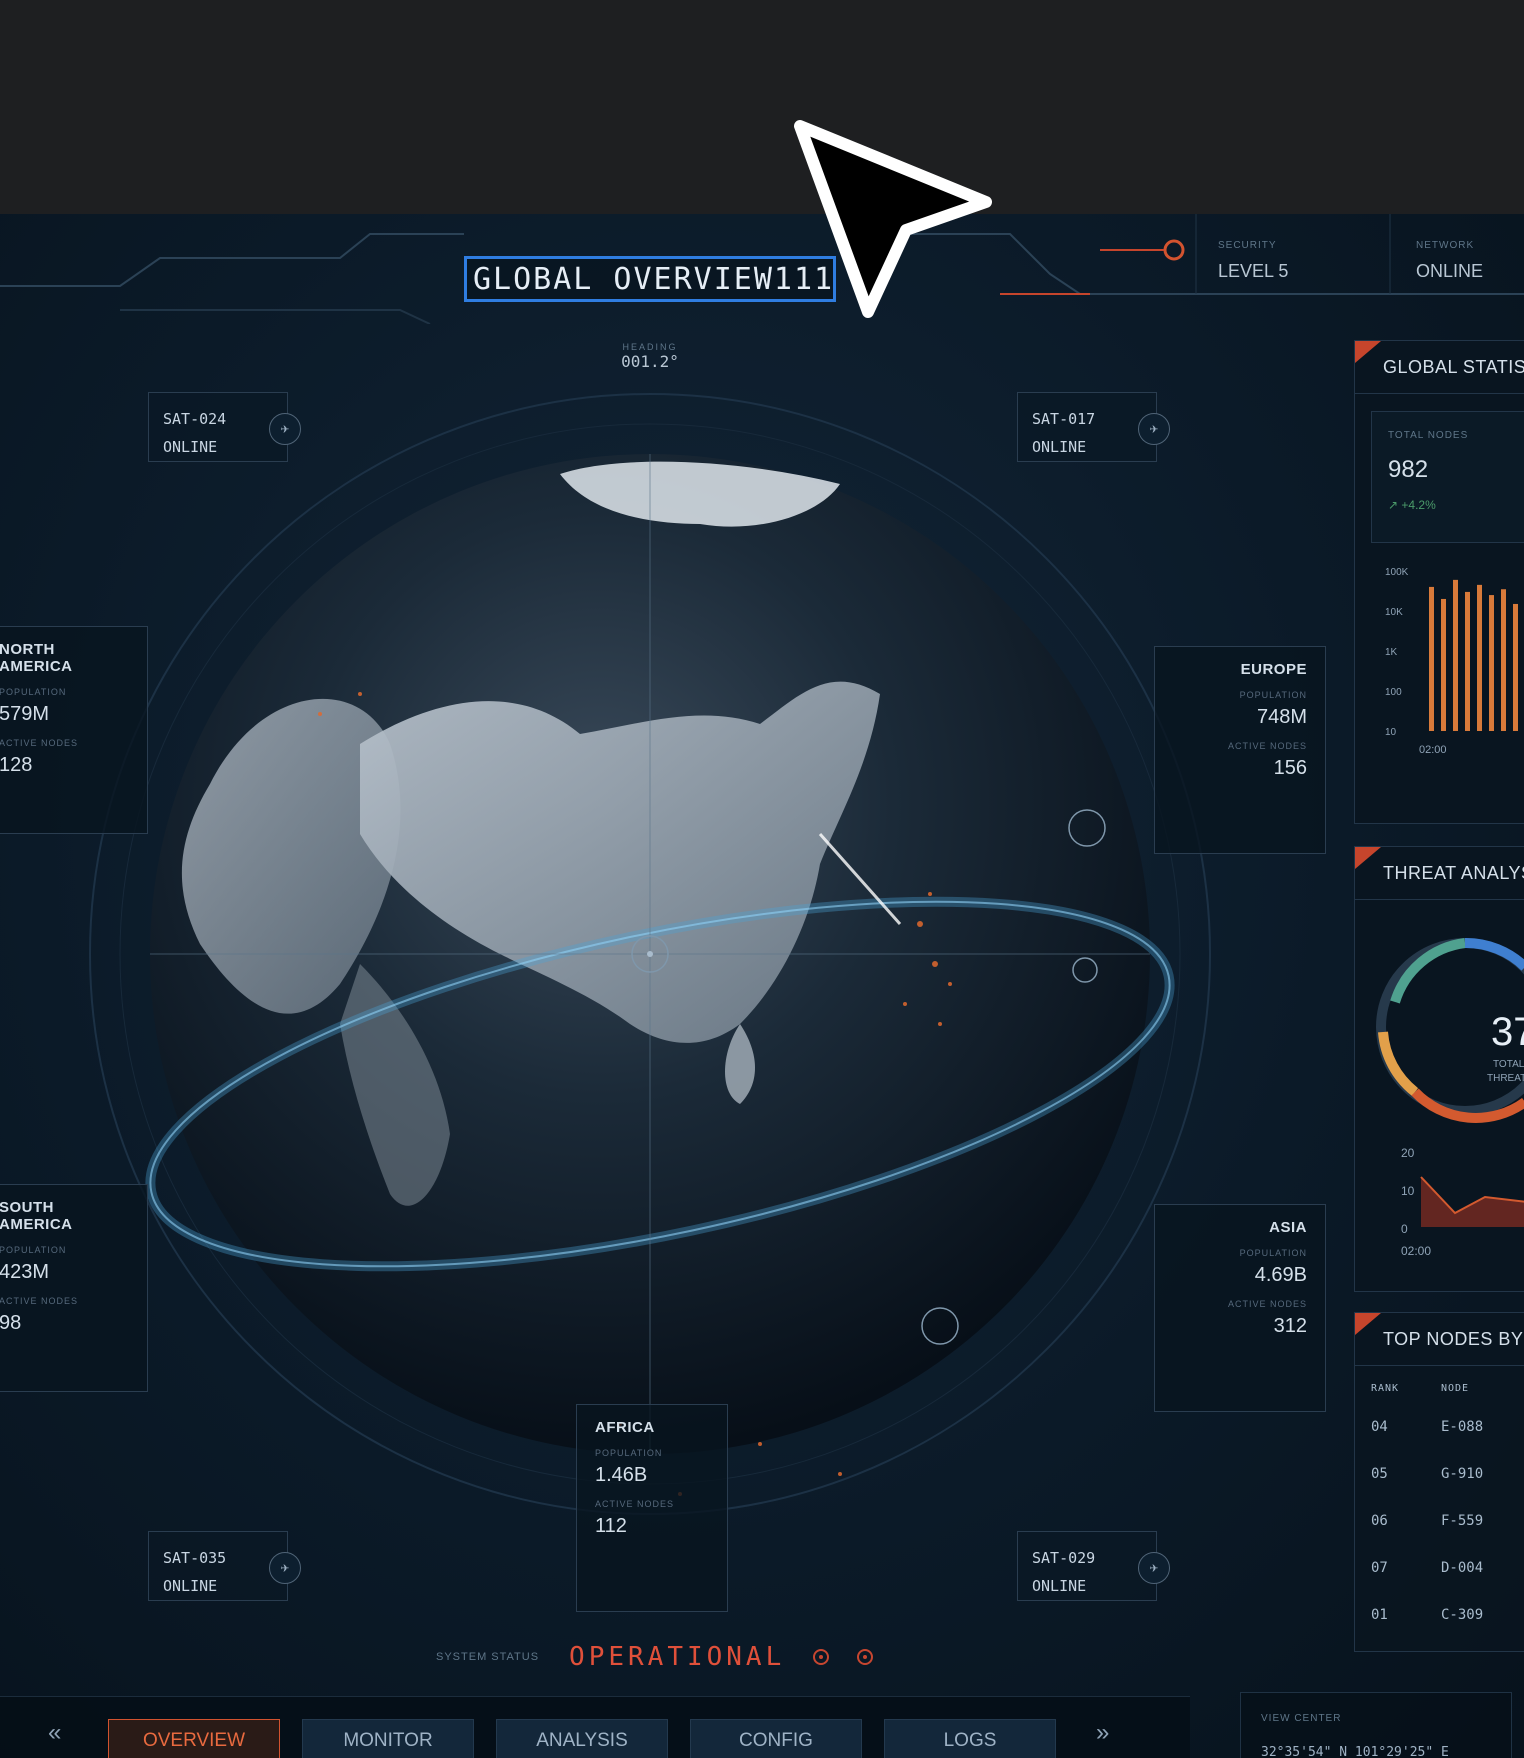 Image resolution: width=1524 pixels, height=1758 pixels. Describe the element at coordinates (1247, 245) in the screenshot. I see `security-label: SECURITY` at that location.